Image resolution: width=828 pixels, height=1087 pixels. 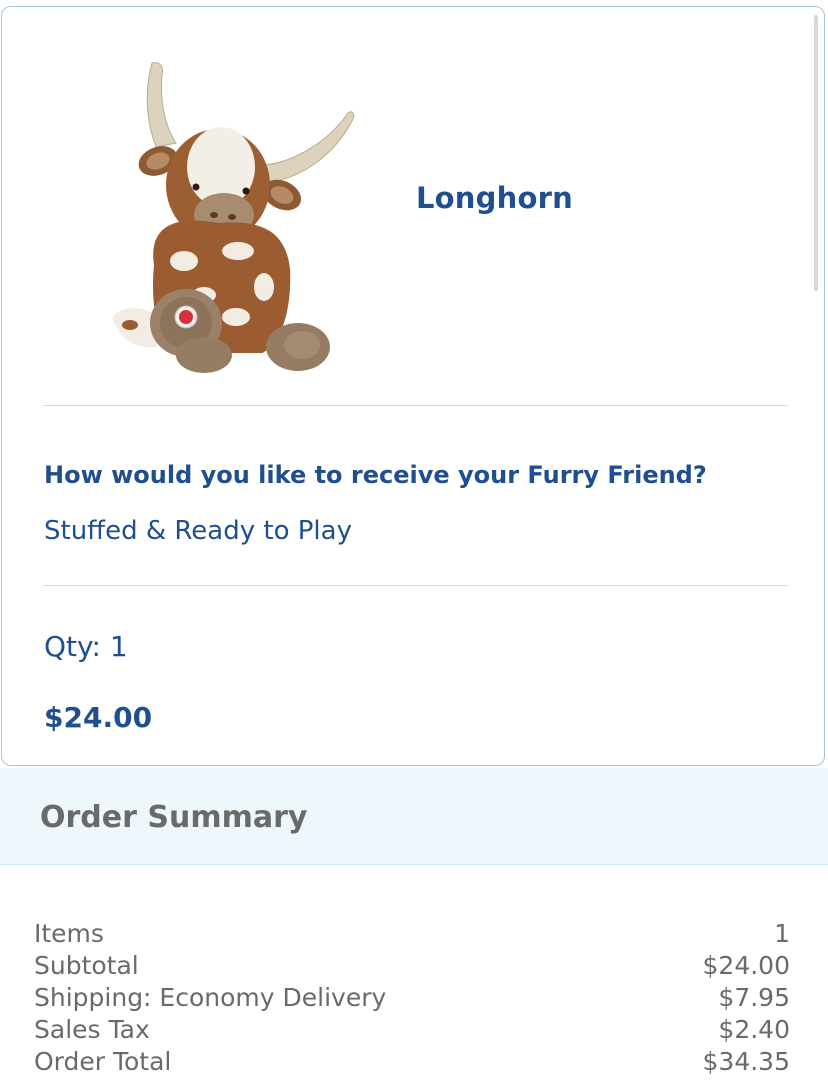 What do you see at coordinates (412, 1030) in the screenshot?
I see `summary-row-sales-tax: Sales Tax $2.40` at bounding box center [412, 1030].